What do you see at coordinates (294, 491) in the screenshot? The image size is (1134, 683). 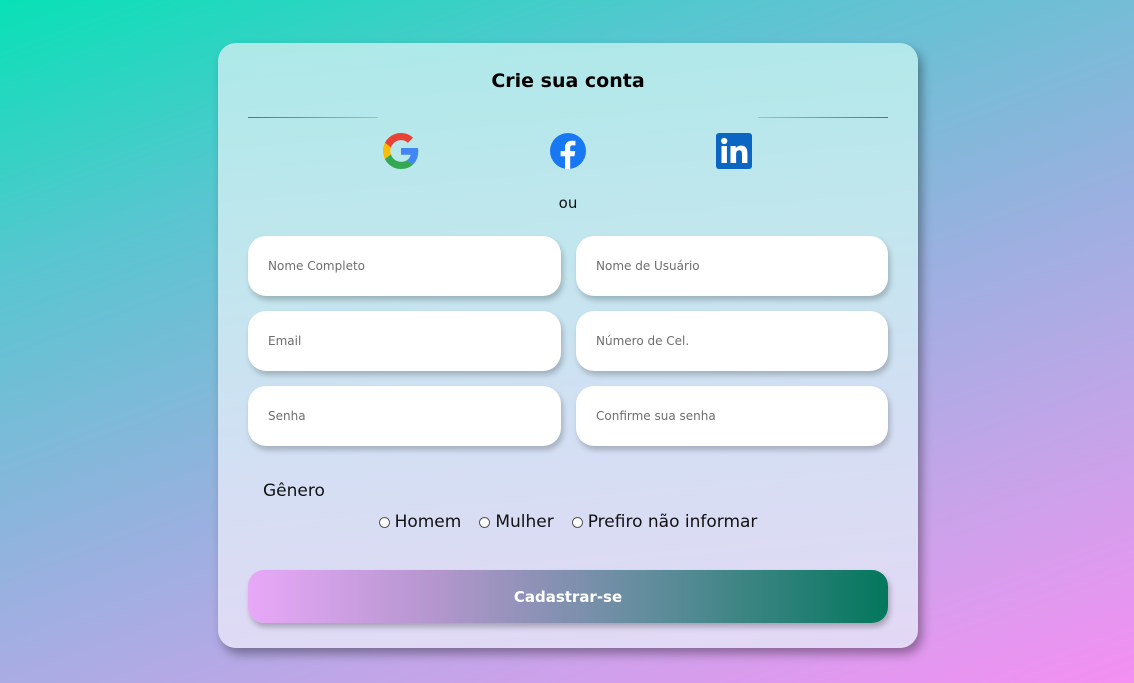 I see `gender-label: Gênero` at bounding box center [294, 491].